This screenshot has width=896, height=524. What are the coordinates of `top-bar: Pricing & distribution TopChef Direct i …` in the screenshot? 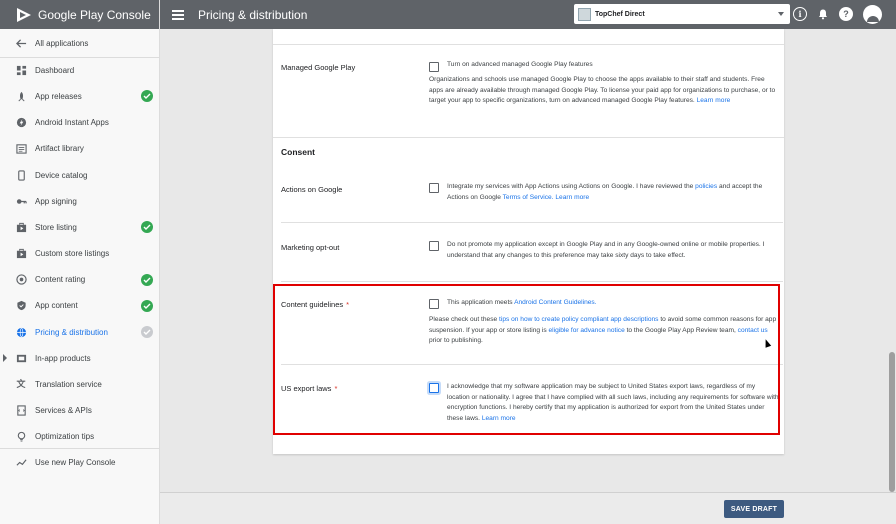 It's located at (528, 14).